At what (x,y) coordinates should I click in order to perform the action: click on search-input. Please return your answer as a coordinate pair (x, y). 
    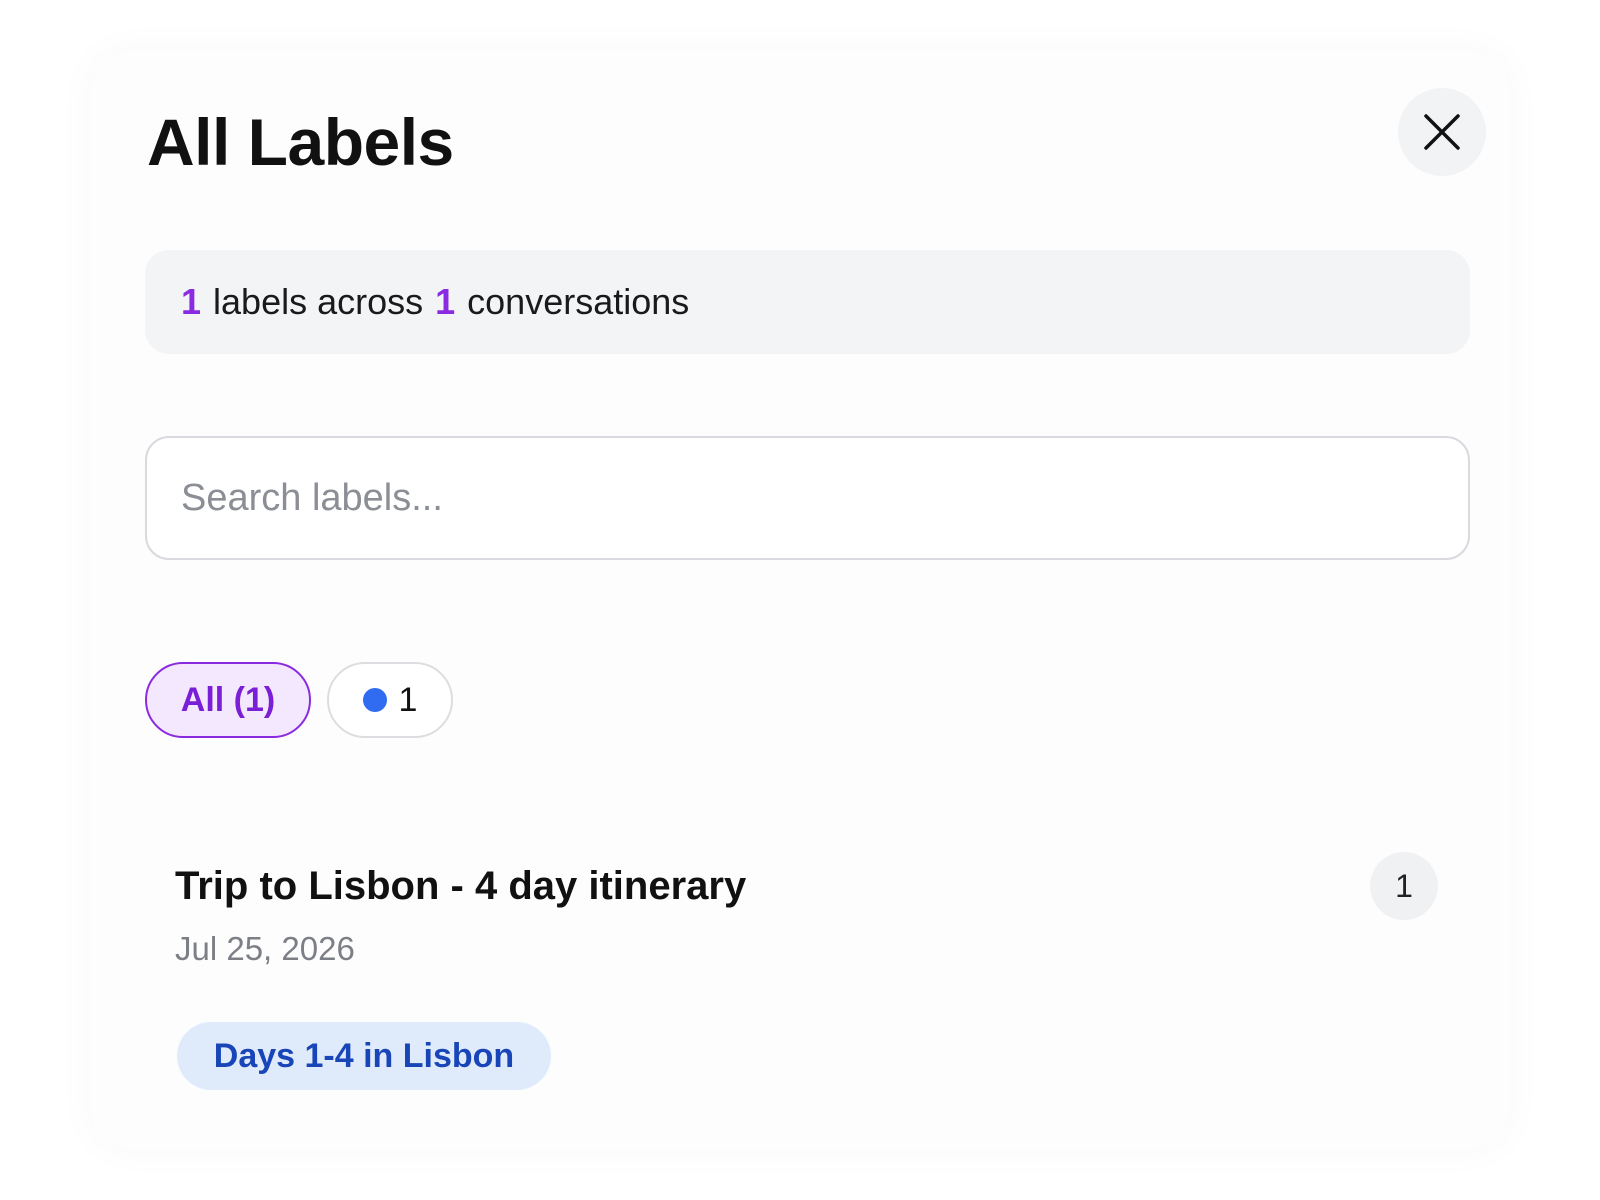
    Looking at the image, I should click on (807, 498).